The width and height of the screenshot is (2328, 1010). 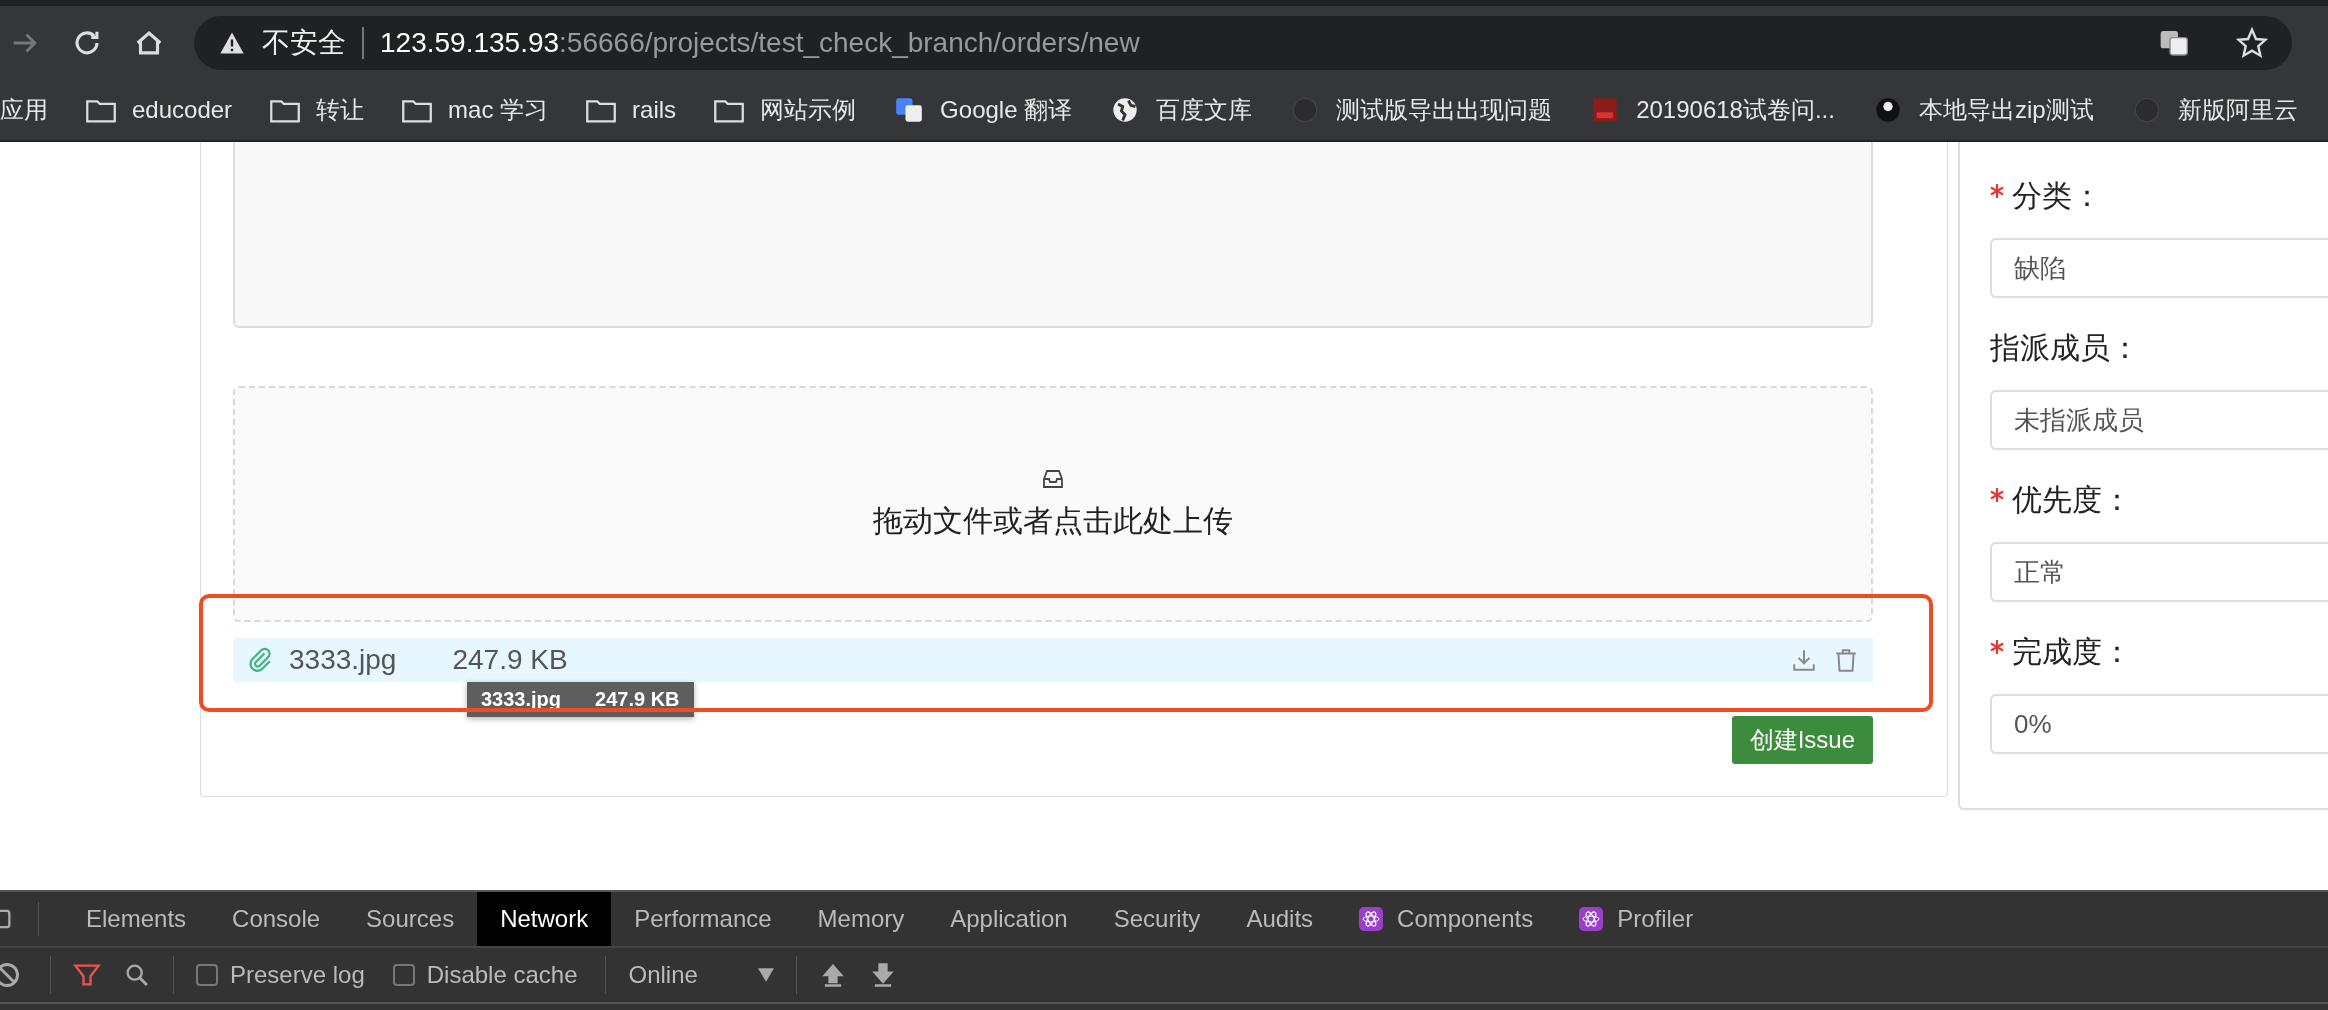 What do you see at coordinates (808, 110) in the screenshot?
I see `bookmark-link: 网站示例` at bounding box center [808, 110].